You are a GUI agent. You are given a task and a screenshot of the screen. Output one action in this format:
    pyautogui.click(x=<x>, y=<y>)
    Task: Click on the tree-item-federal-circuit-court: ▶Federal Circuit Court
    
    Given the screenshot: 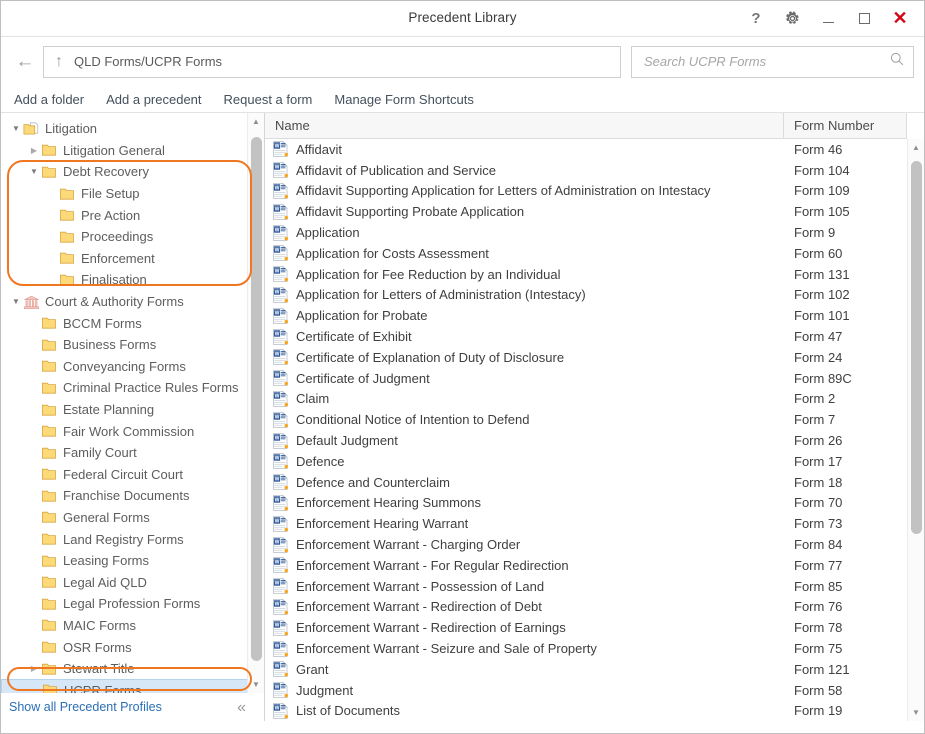 What is the action you would take?
    pyautogui.click(x=124, y=475)
    